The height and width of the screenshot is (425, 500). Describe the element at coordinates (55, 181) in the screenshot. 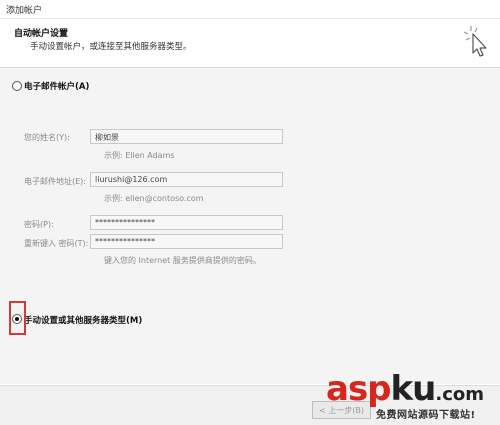

I see `email-label: 电子邮件地址(E):` at that location.